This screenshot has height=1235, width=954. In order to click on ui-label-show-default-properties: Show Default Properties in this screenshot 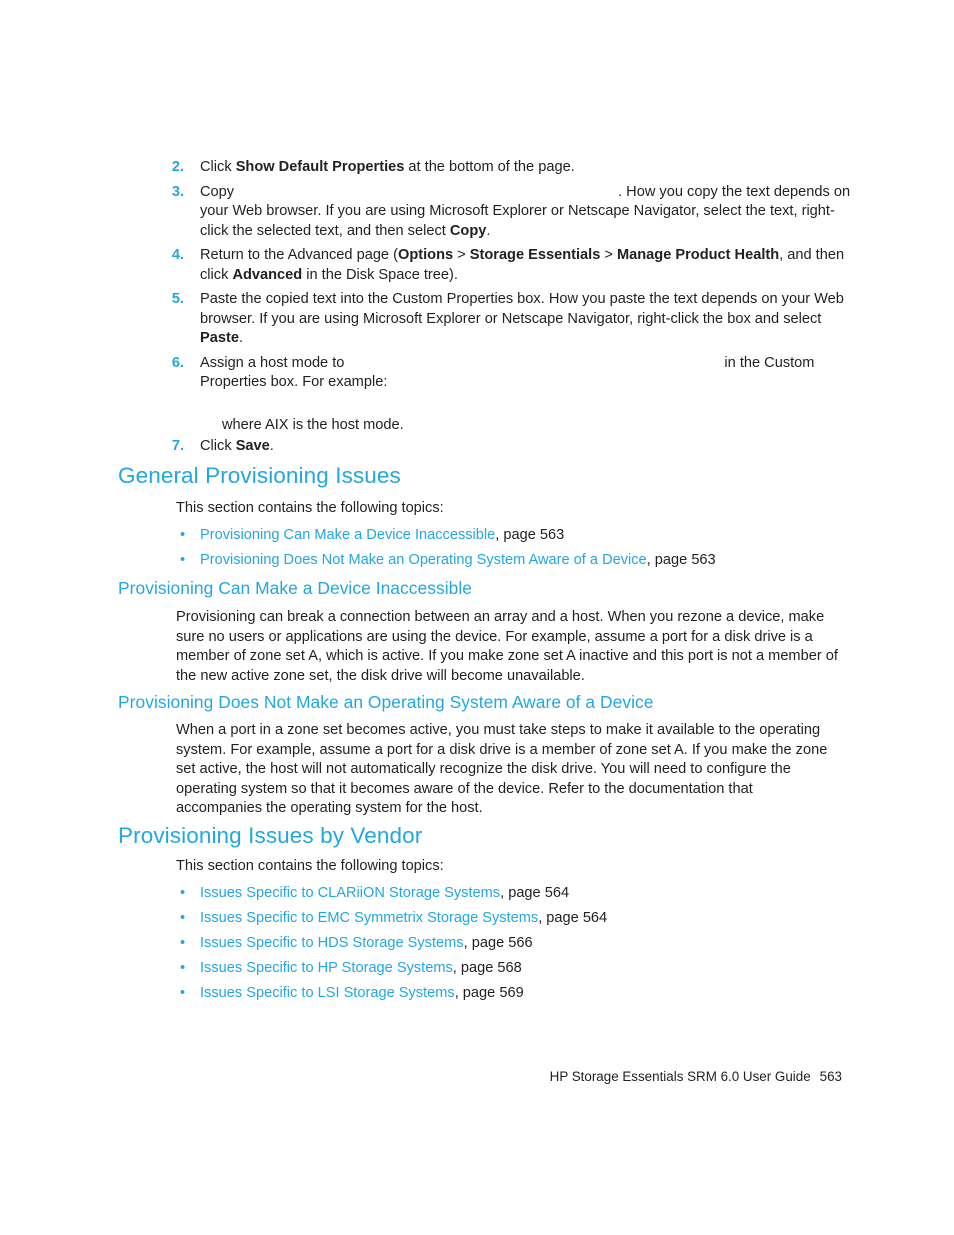, I will do `click(320, 167)`.